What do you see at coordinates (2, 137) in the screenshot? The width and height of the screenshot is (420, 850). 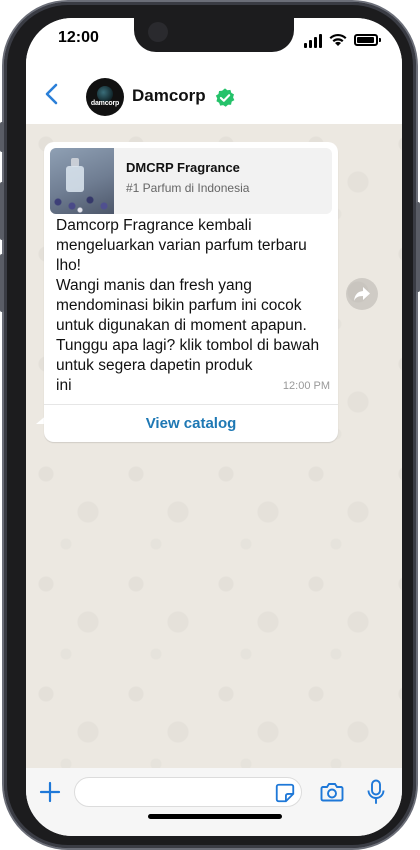 I see `mute-switch` at bounding box center [2, 137].